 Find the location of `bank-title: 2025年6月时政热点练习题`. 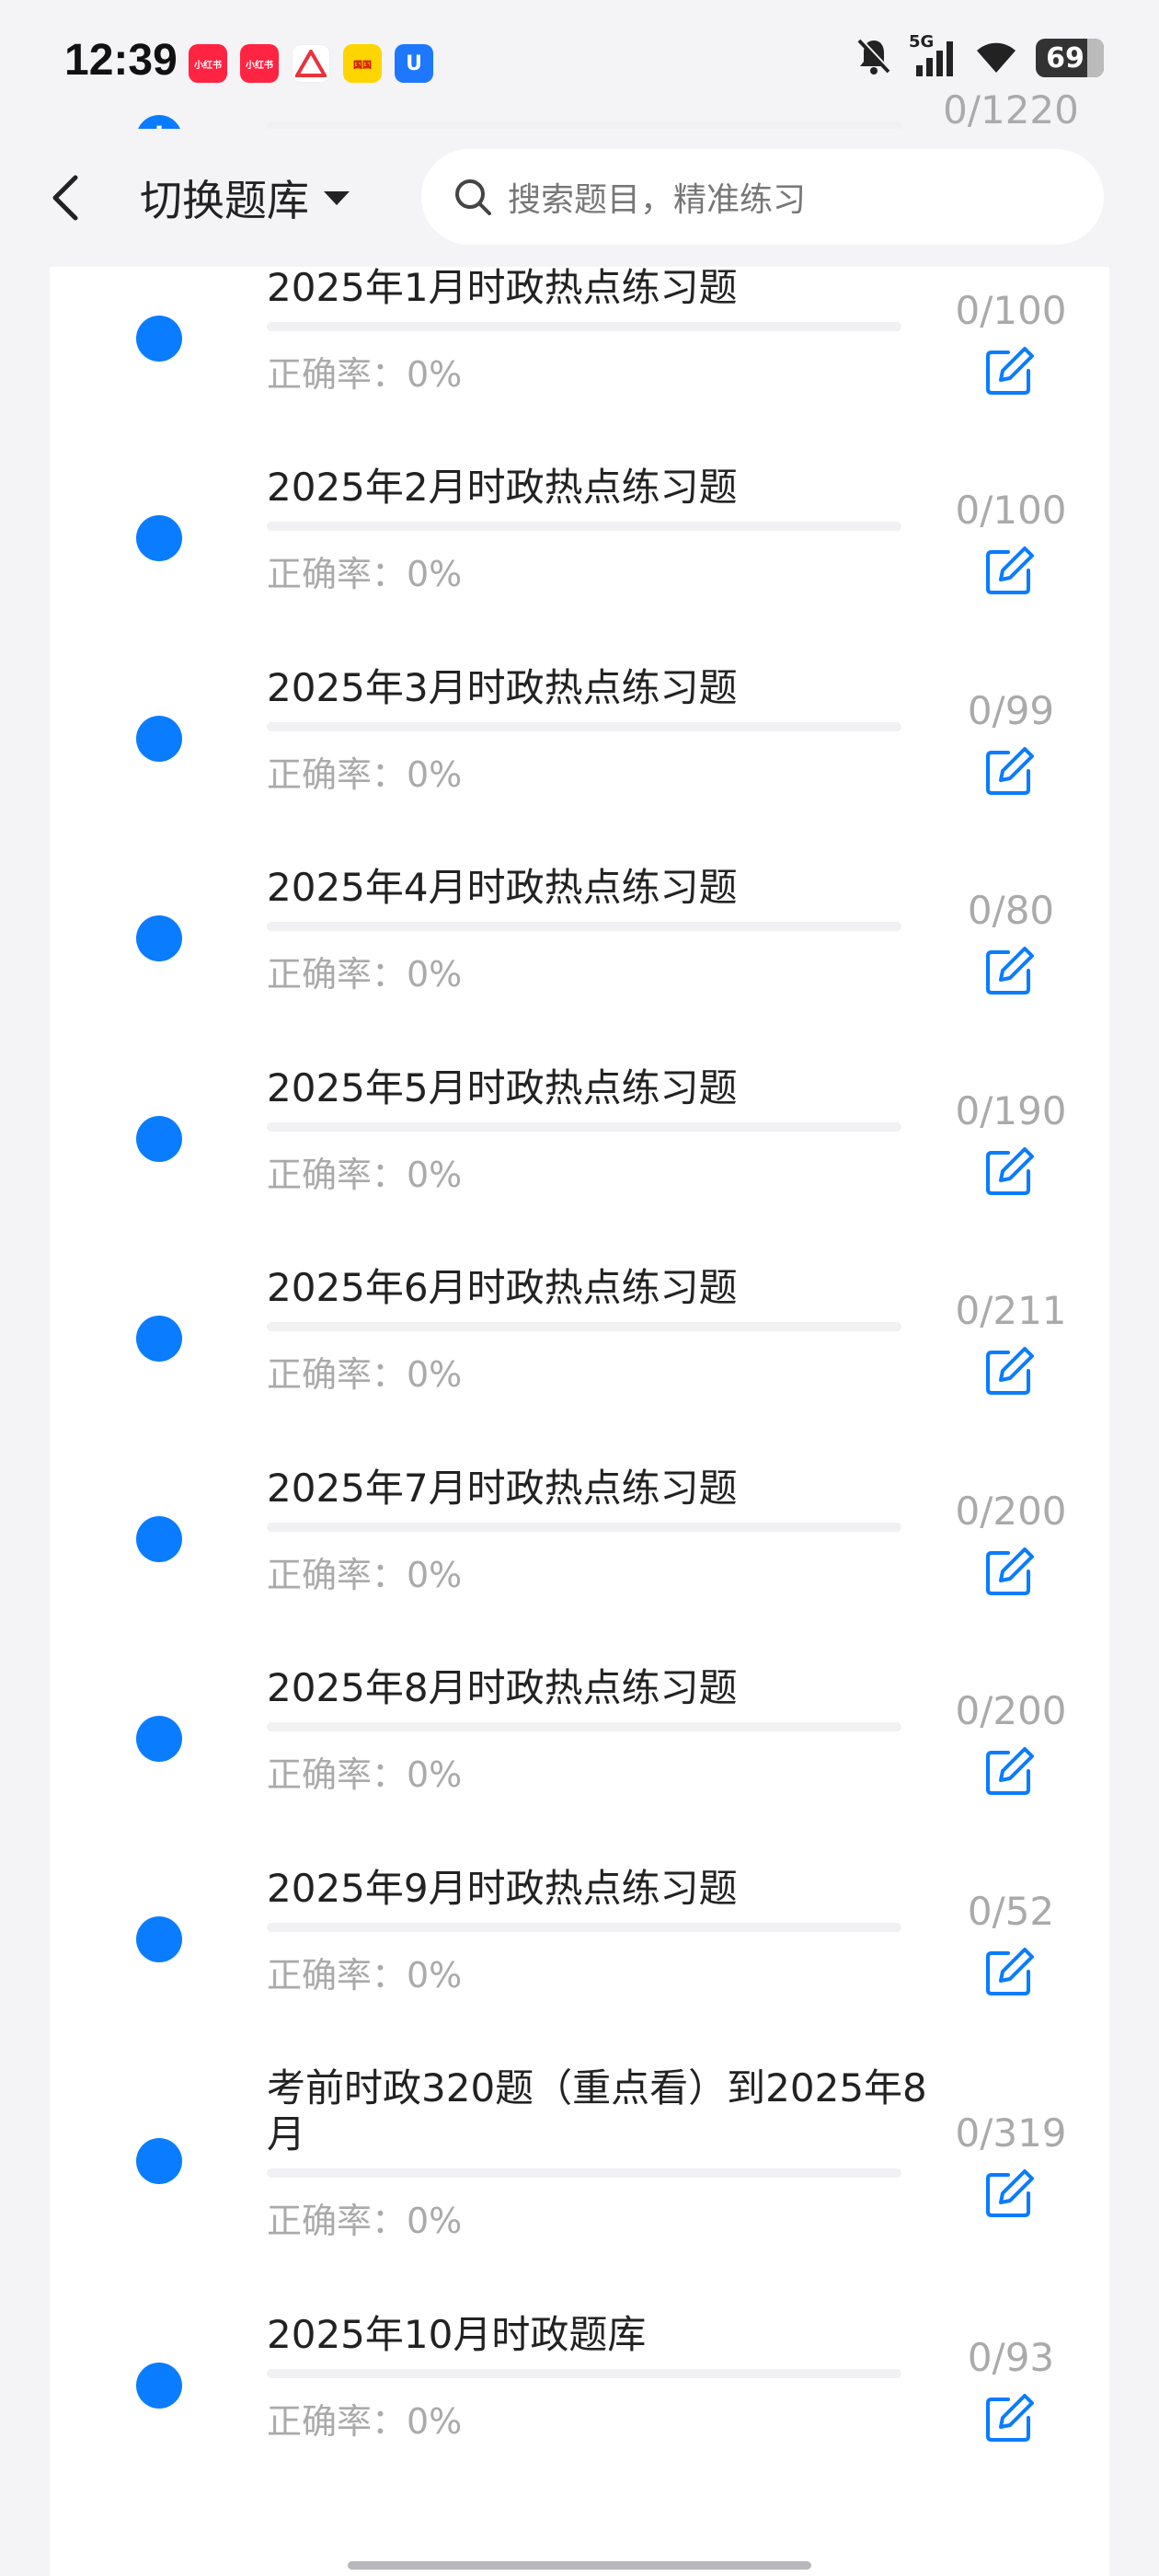

bank-title: 2025年6月时政热点练习题 is located at coordinates (502, 1287).